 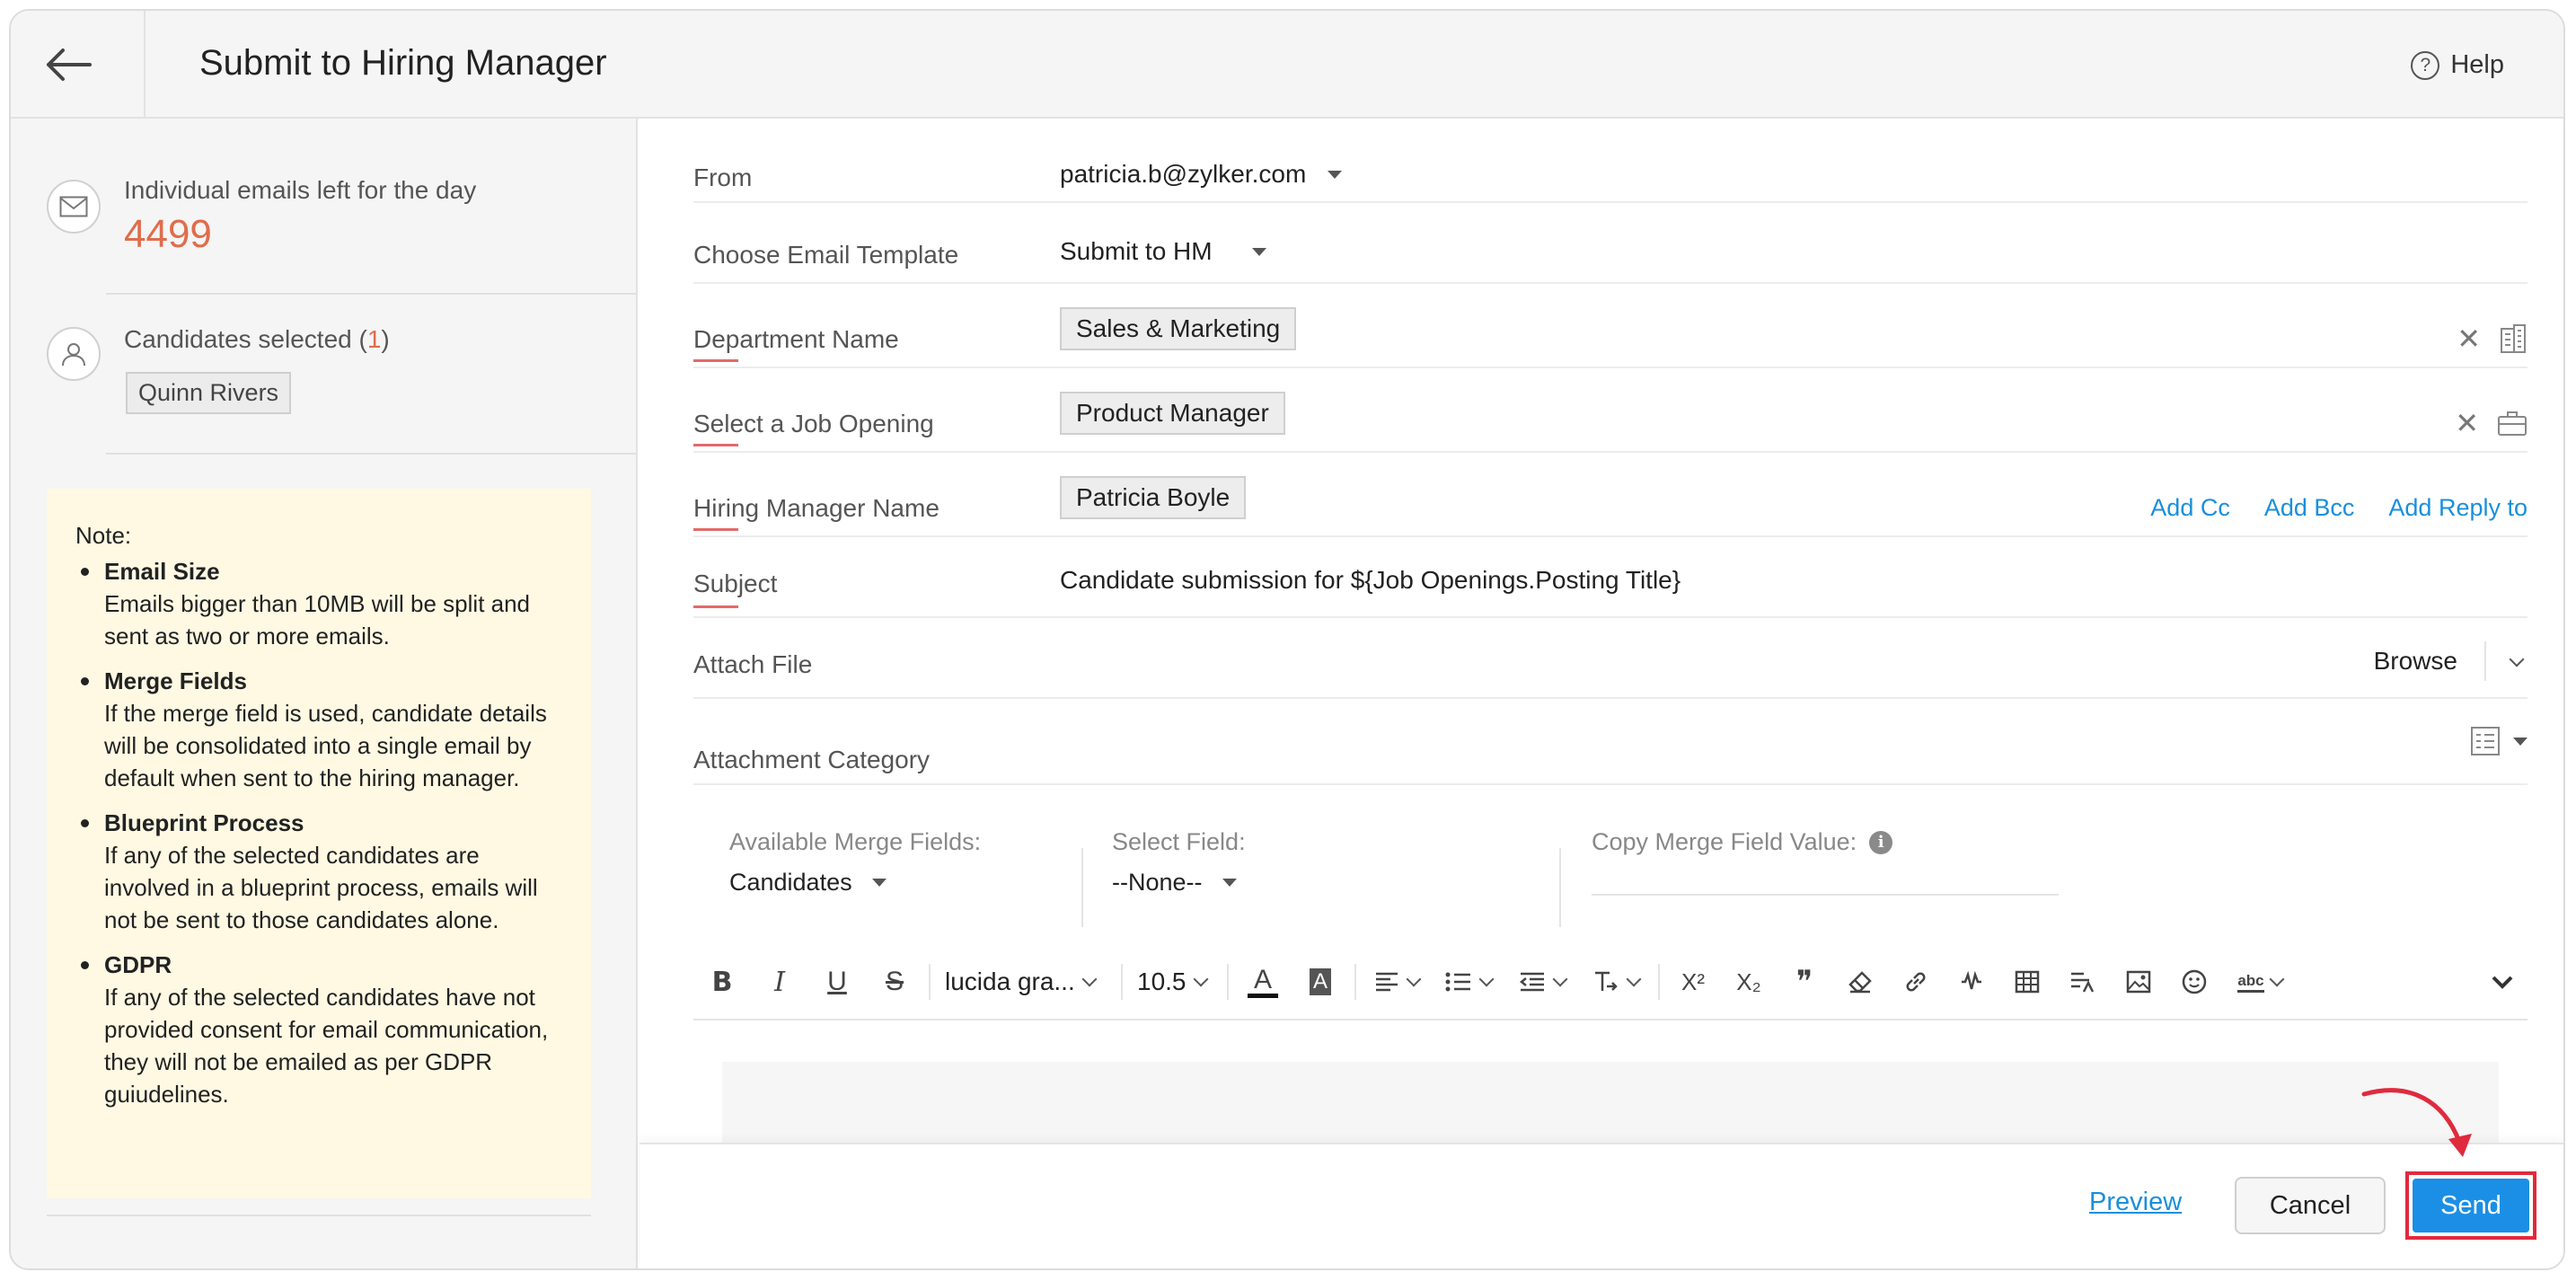 What do you see at coordinates (103, 535) in the screenshot?
I see `note-title: Note:` at bounding box center [103, 535].